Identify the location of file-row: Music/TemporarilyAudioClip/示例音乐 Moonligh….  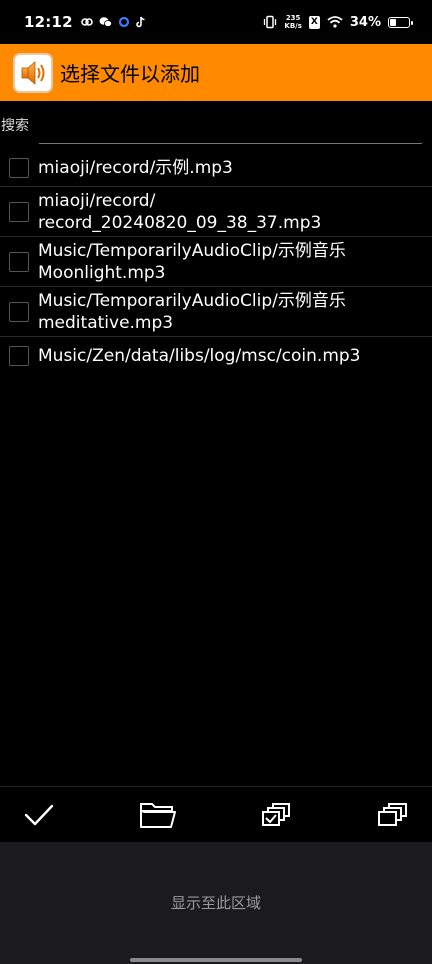
(216, 262).